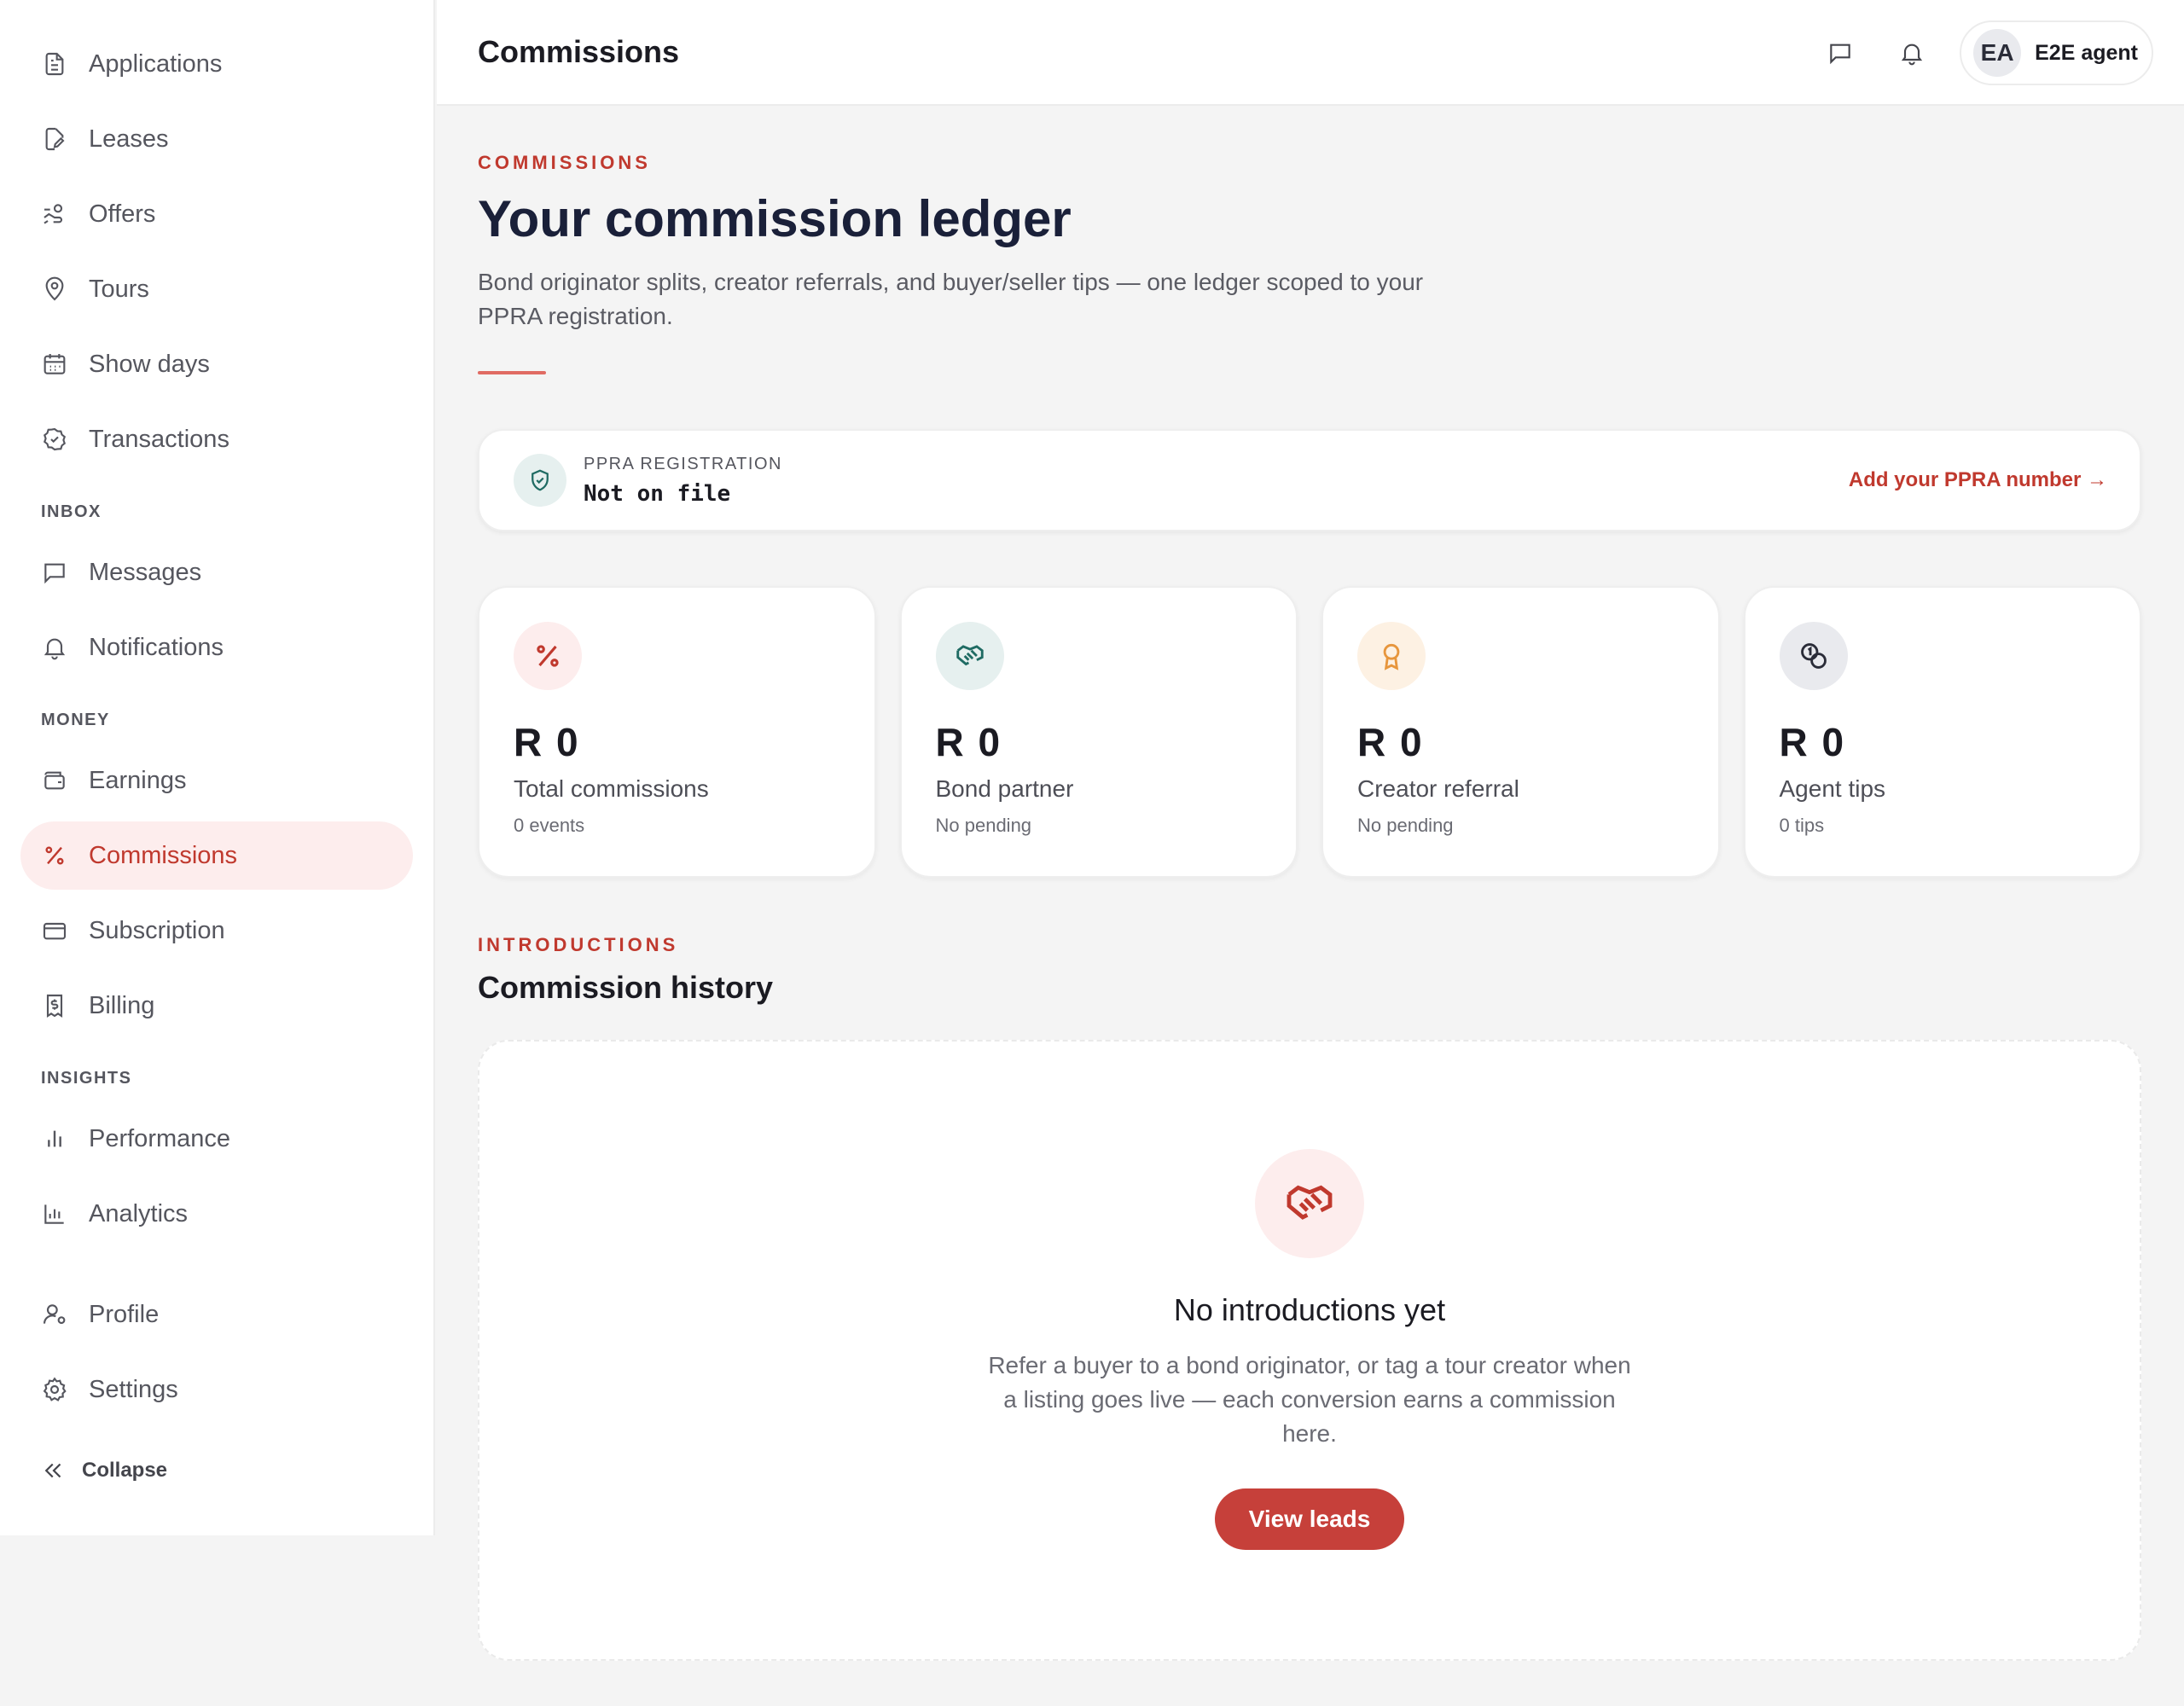 The image size is (2184, 1706). What do you see at coordinates (578, 944) in the screenshot?
I see `history-eyebrow: INTRODUCTIONS` at bounding box center [578, 944].